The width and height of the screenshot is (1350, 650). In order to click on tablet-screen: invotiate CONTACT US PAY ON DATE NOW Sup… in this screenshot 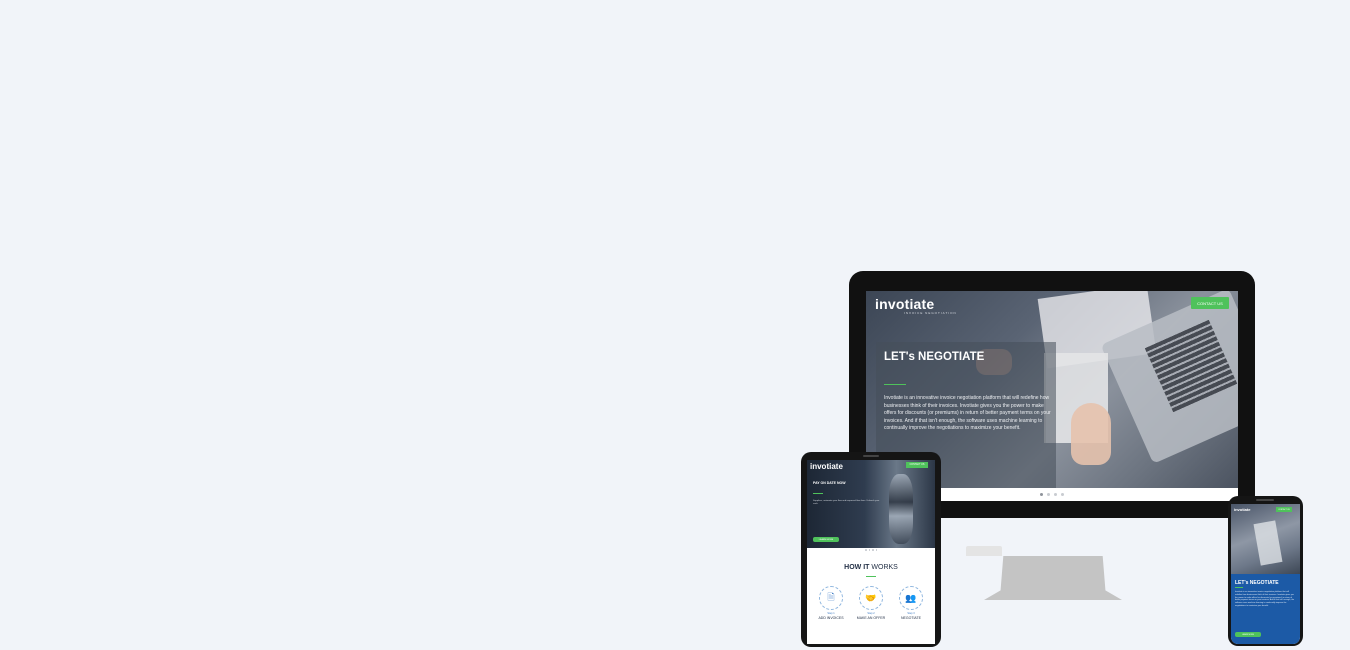, I will do `click(871, 552)`.